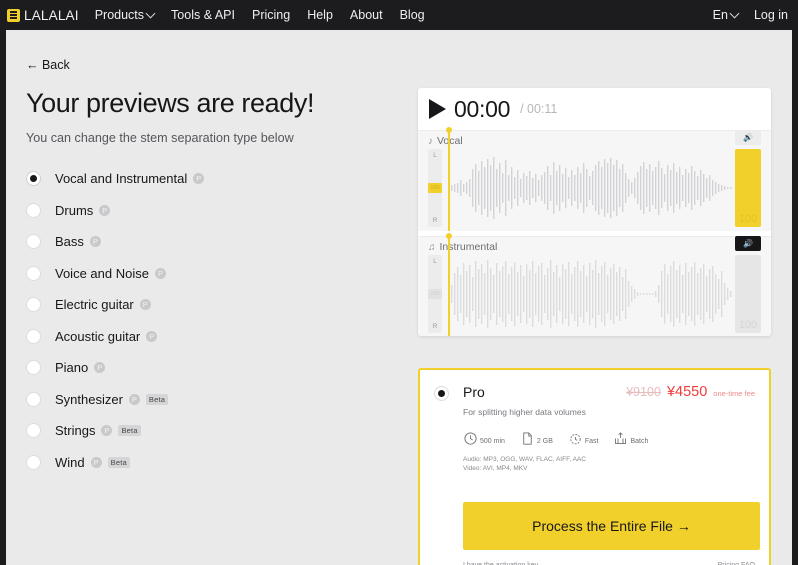 This screenshot has height=565, width=798. What do you see at coordinates (690, 392) in the screenshot?
I see `price-group: ¥9100 ¥4550 one-time fee` at bounding box center [690, 392].